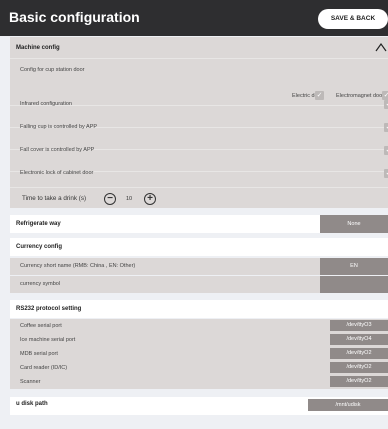 Image resolution: width=388 pixels, height=429 pixels. What do you see at coordinates (48, 340) in the screenshot?
I see `ice-port-label: Ice machine serial port` at bounding box center [48, 340].